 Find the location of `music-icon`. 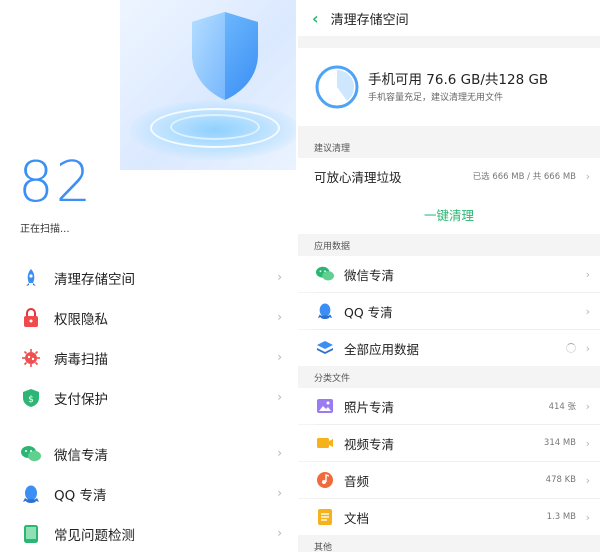

music-icon is located at coordinates (325, 480).